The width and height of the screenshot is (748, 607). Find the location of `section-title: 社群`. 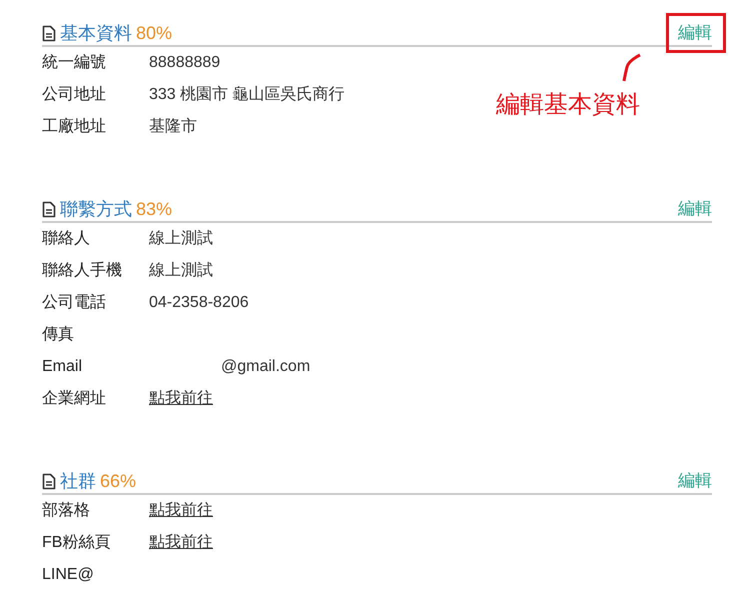

section-title: 社群 is located at coordinates (78, 481).